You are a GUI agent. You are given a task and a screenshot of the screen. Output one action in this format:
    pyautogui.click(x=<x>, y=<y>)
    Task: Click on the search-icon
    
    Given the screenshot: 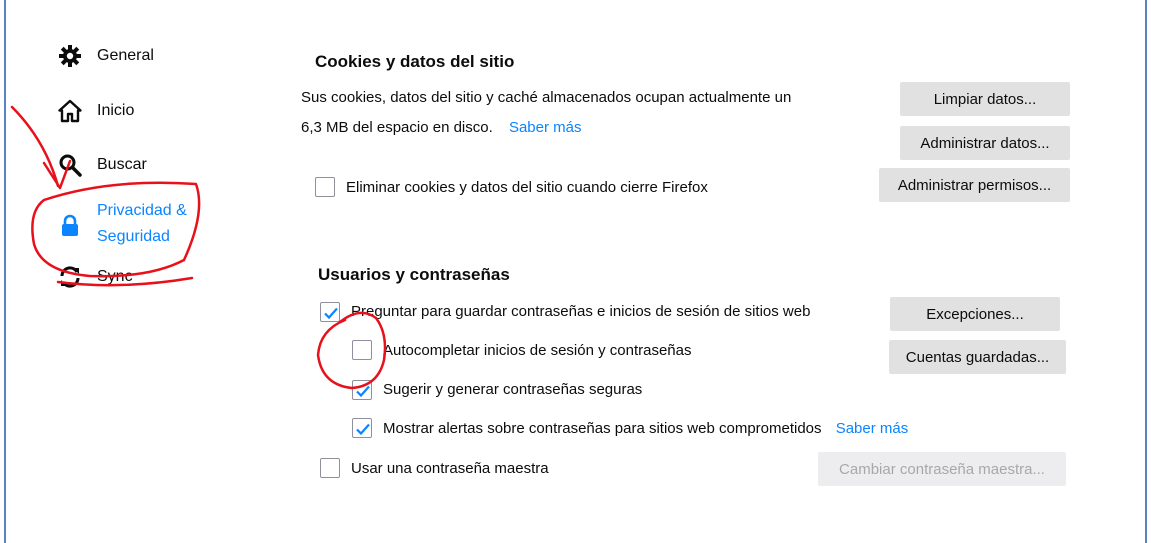 What is the action you would take?
    pyautogui.click(x=70, y=165)
    